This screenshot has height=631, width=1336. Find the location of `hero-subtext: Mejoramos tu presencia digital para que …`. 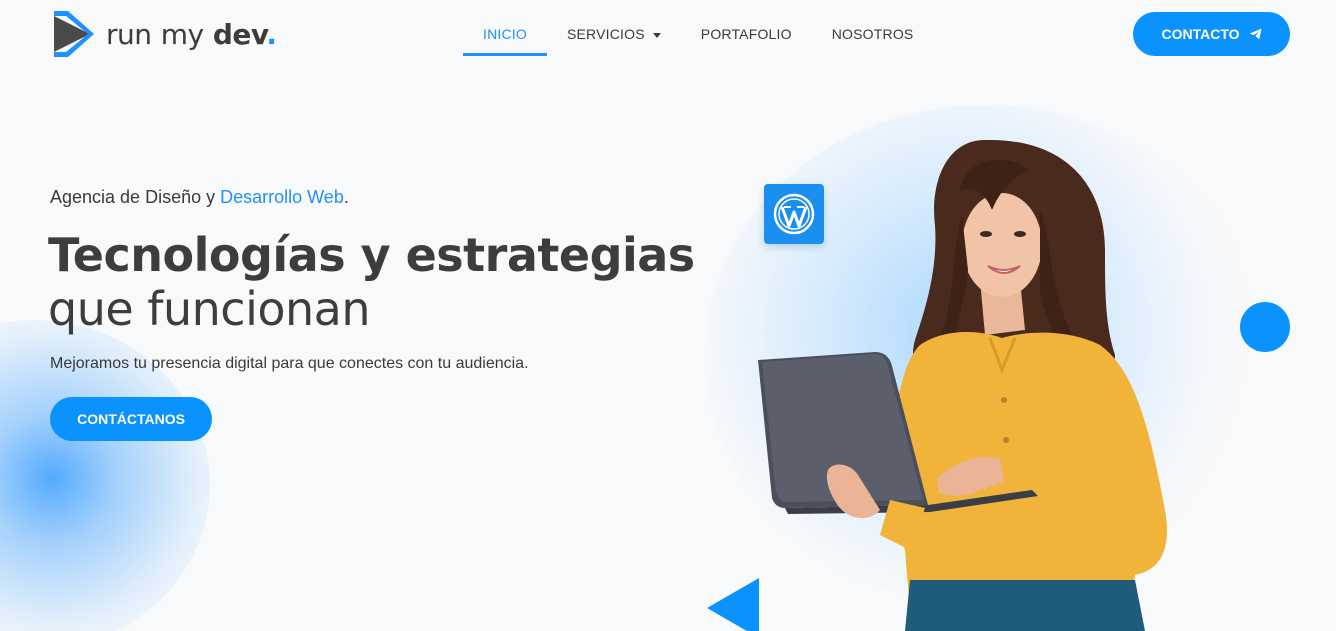

hero-subtext: Mejoramos tu presencia digital para que … is located at coordinates (289, 363).